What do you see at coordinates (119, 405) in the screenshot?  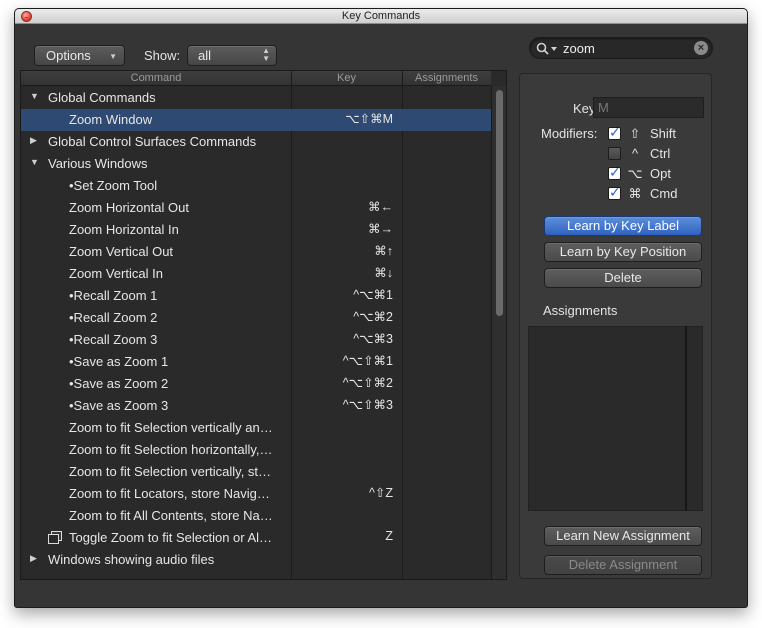 I see `command-name: •Save as Zoom 3` at bounding box center [119, 405].